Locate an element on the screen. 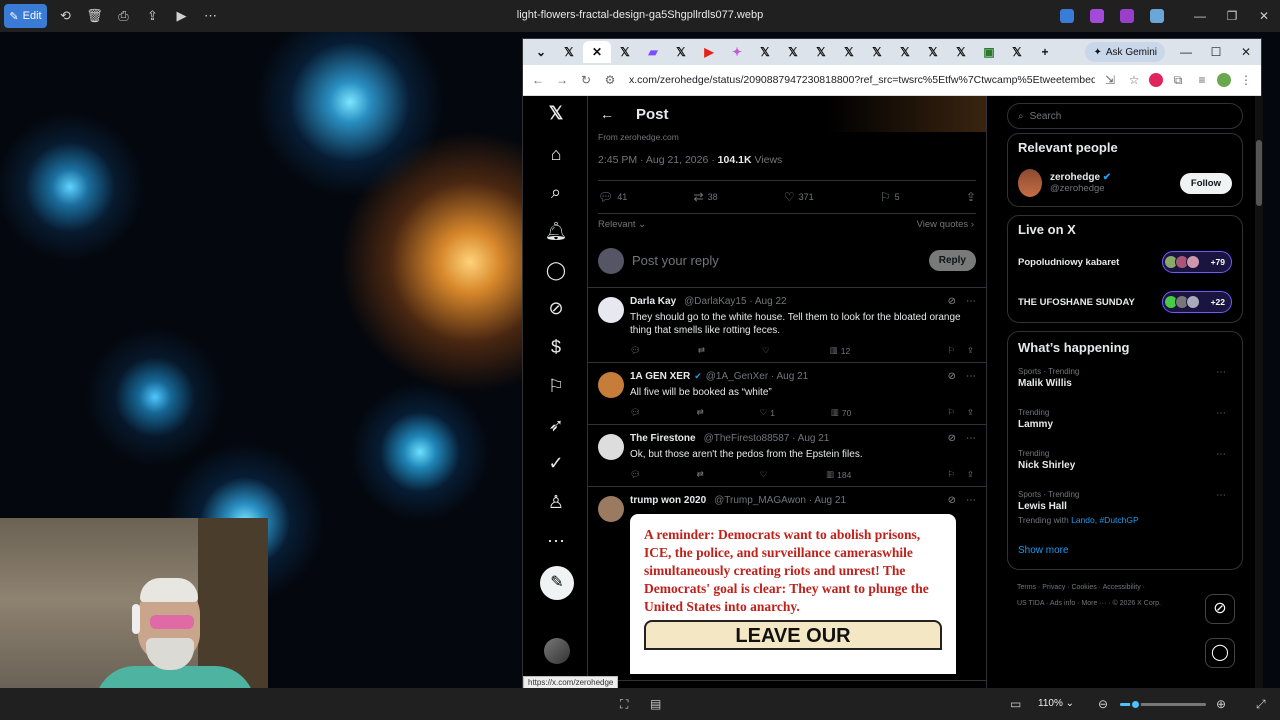 This screenshot has height=720, width=1280. trend-item: Trending Lammy ⋯ is located at coordinates (1125, 421).